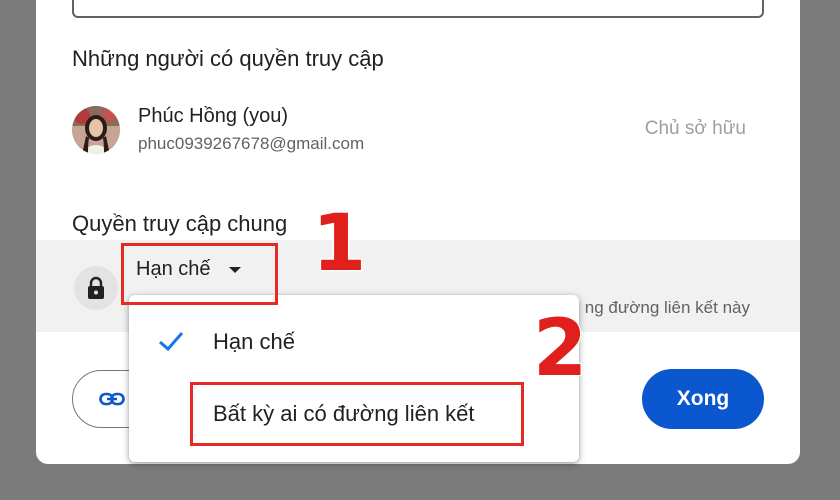 The image size is (840, 500). Describe the element at coordinates (254, 341) in the screenshot. I see `menu-item-label: Hạn chế` at that location.